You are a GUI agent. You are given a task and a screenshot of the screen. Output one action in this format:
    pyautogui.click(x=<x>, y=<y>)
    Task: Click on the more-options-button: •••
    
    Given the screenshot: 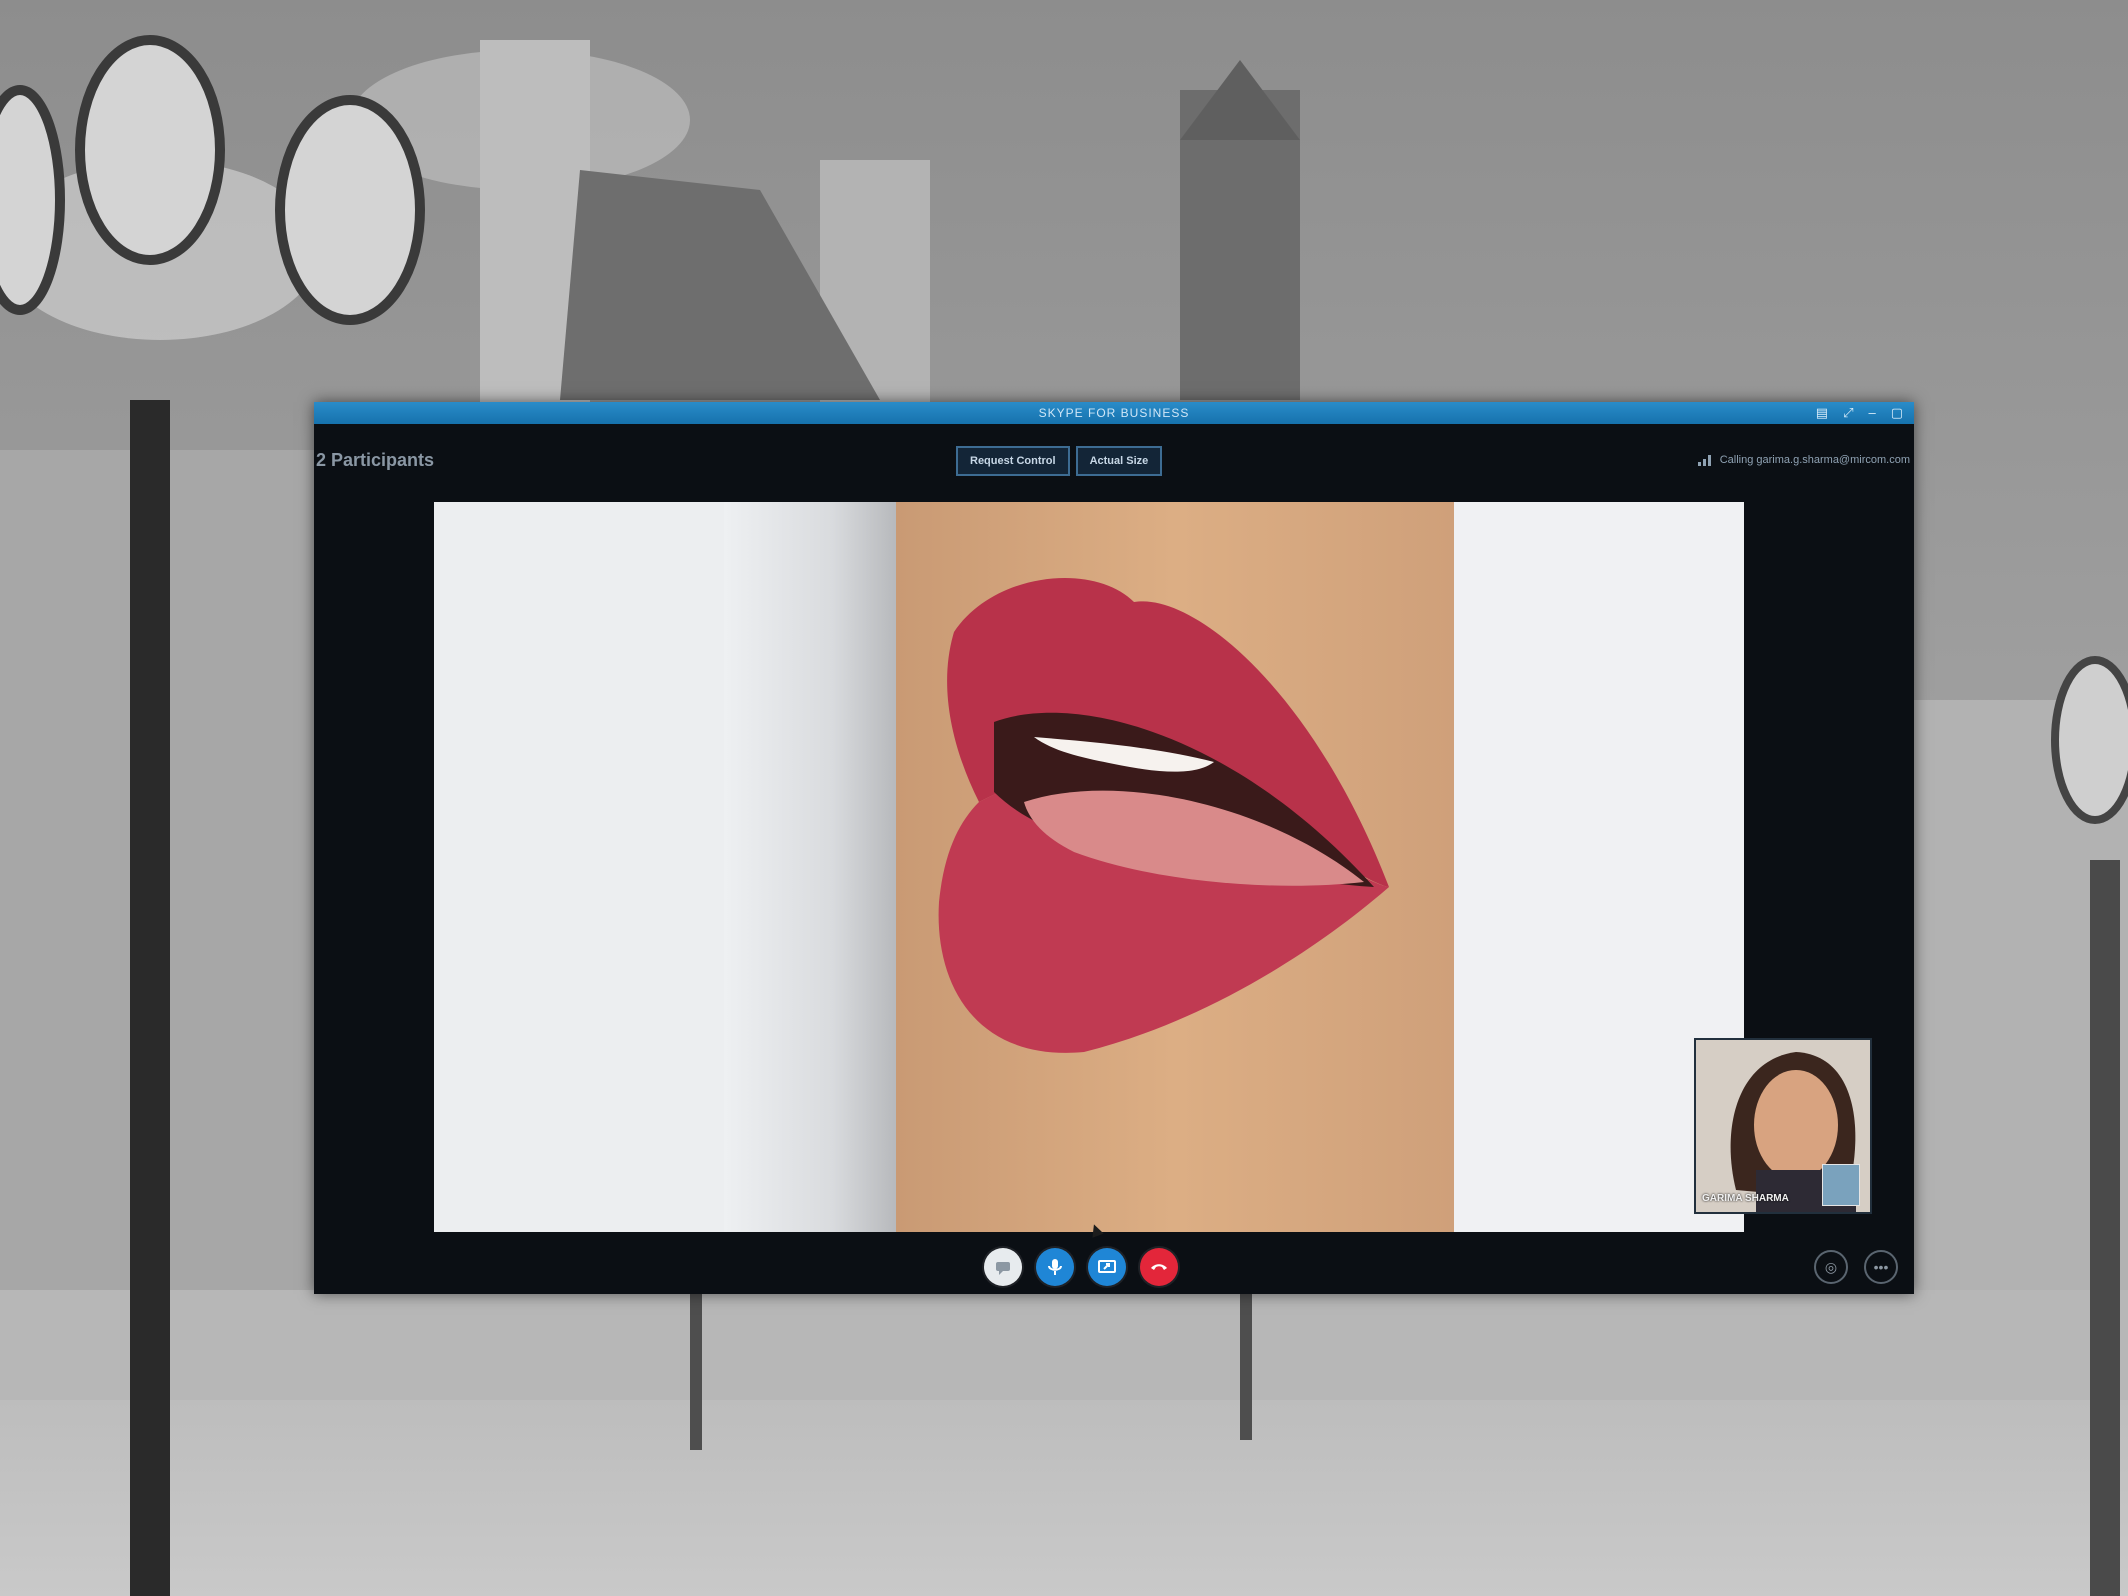 What is the action you would take?
    pyautogui.click(x=1881, y=1267)
    